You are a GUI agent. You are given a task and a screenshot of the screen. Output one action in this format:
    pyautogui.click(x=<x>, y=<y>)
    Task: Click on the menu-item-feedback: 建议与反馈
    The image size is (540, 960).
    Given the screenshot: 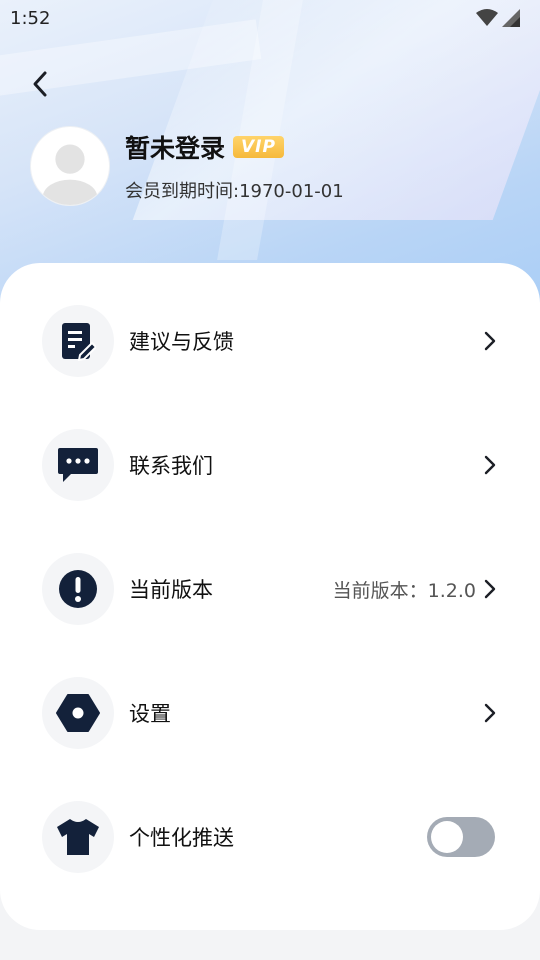 What is the action you would take?
    pyautogui.click(x=270, y=341)
    